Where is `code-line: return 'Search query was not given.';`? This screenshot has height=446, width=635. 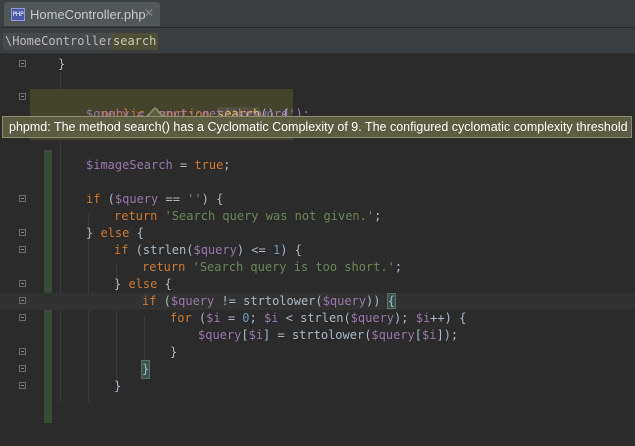 code-line: return 'Search query was not given.'; is located at coordinates (248, 216).